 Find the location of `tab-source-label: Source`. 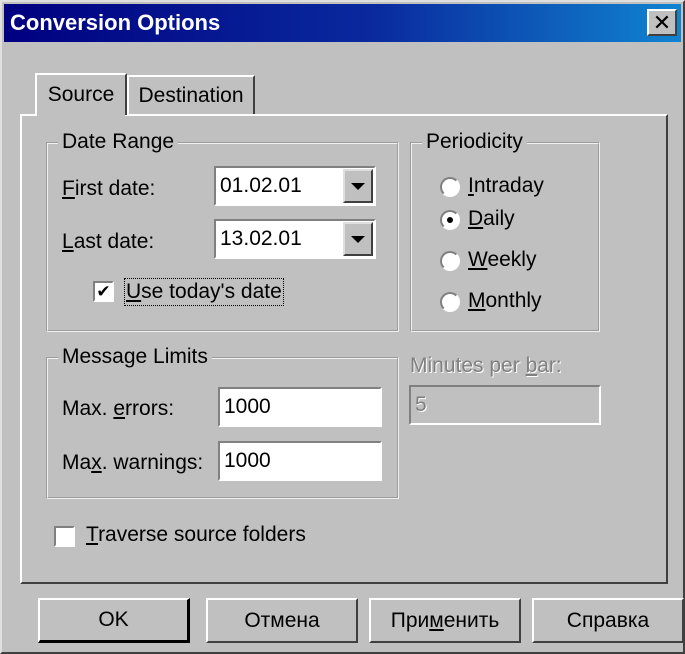

tab-source-label: Source is located at coordinates (81, 94).